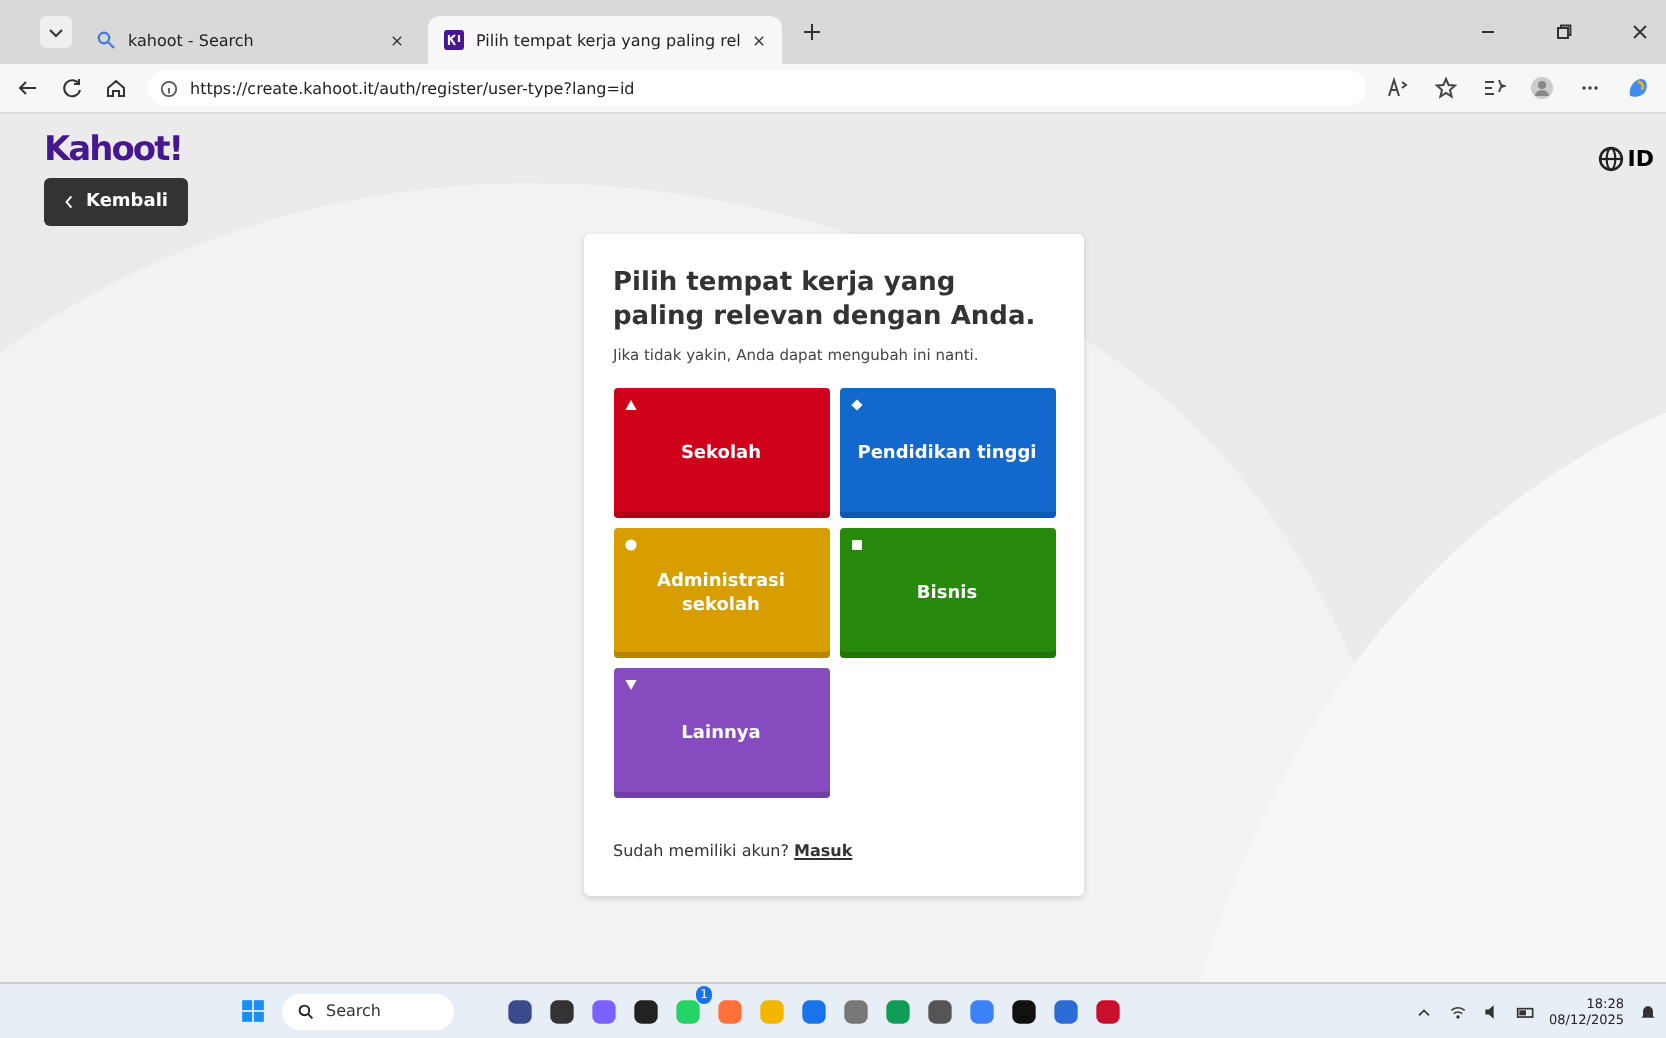  I want to click on read-aloud-icon, so click(1398, 88).